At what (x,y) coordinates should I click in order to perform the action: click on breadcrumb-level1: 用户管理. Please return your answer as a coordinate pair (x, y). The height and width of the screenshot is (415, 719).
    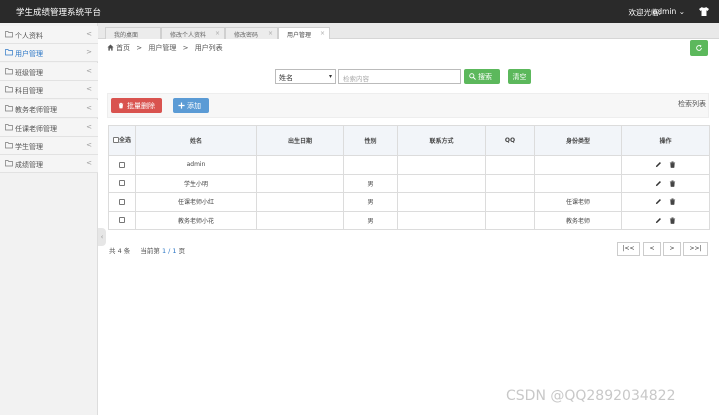
    Looking at the image, I should click on (162, 48).